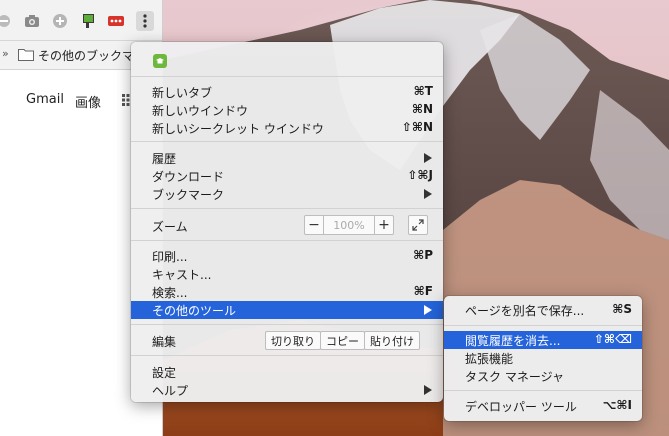 Image resolution: width=669 pixels, height=436 pixels. What do you see at coordinates (622, 309) in the screenshot?
I see `menu-item-shortcut: ⌘S` at bounding box center [622, 309].